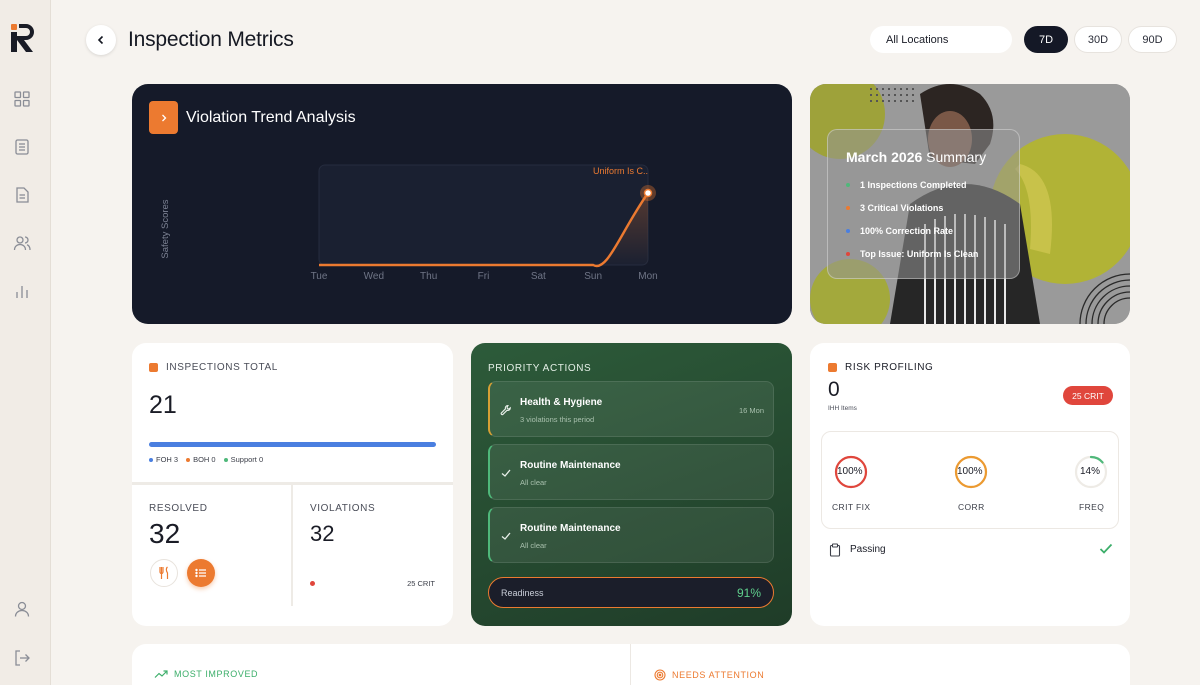 Image resolution: width=1200 pixels, height=685 pixels. What do you see at coordinates (660, 675) in the screenshot?
I see `target-icon` at bounding box center [660, 675].